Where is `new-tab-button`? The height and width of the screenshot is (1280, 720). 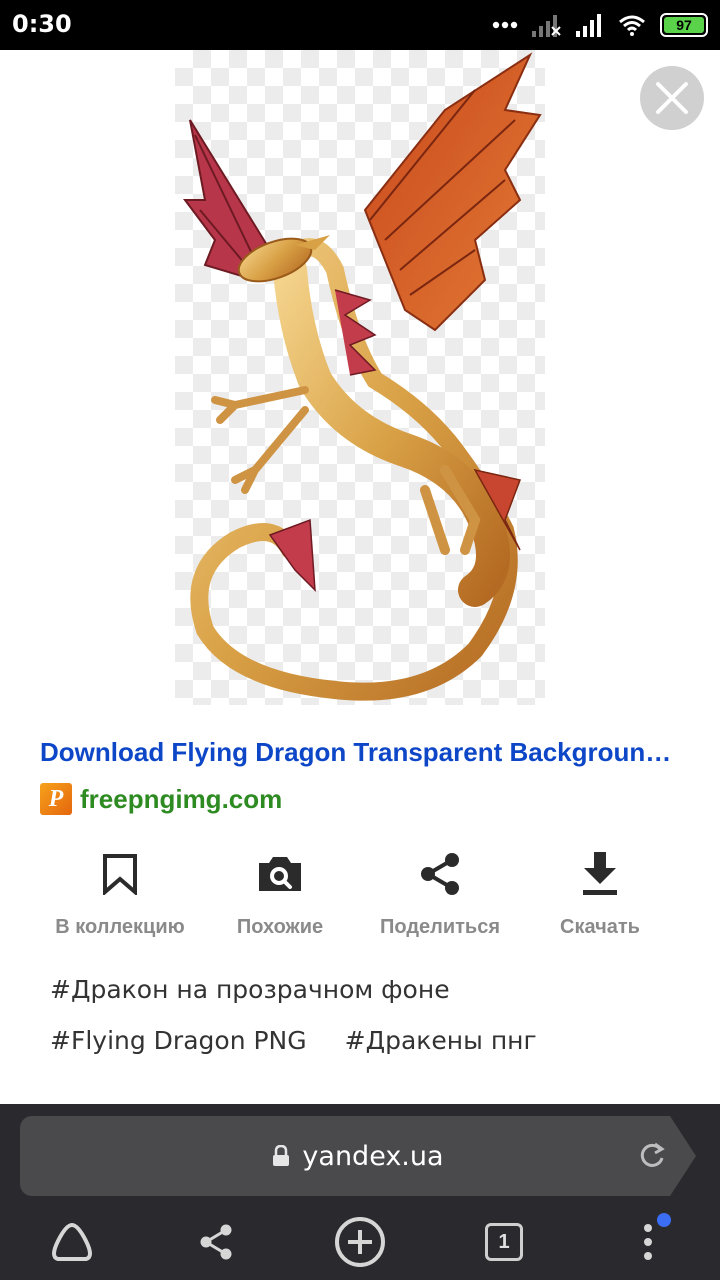
new-tab-button is located at coordinates (360, 1242).